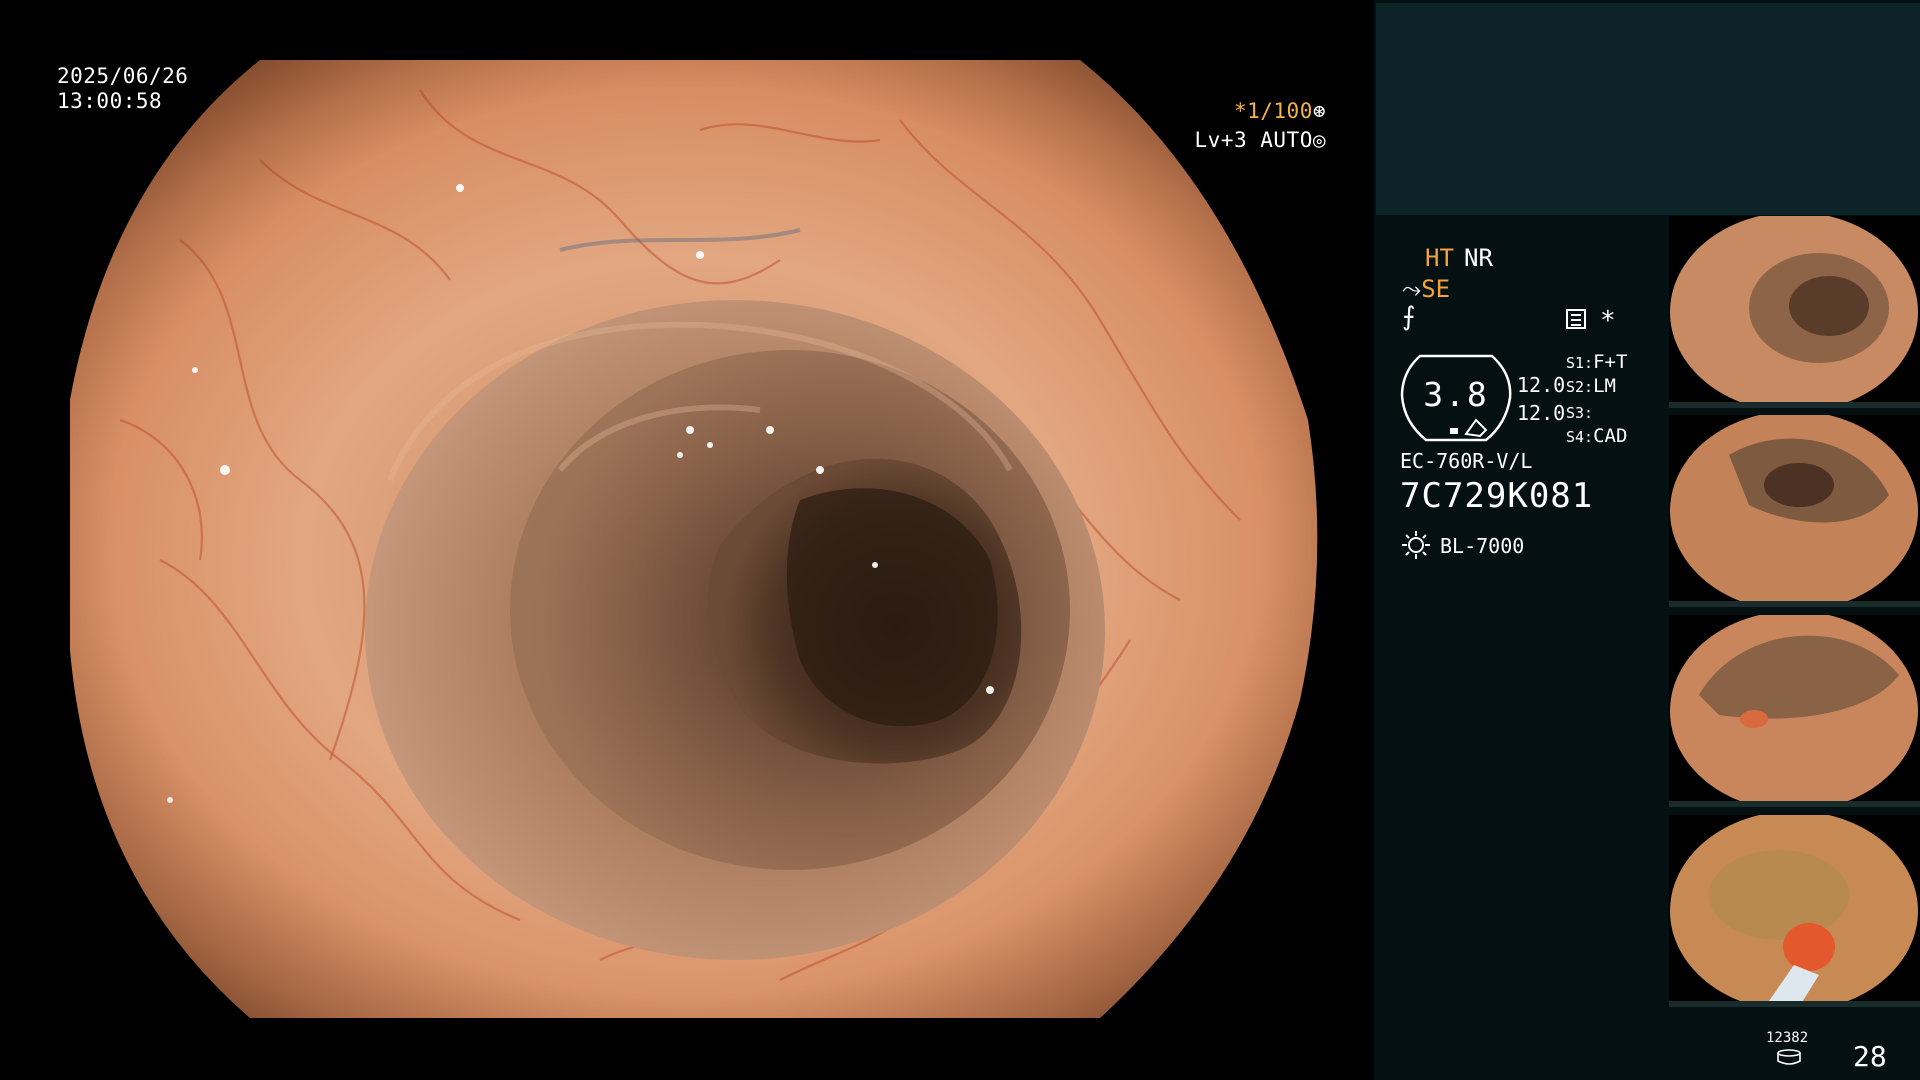 This screenshot has width=1920, height=1080. Describe the element at coordinates (1591, 386) in the screenshot. I see `switch-s2: S2:LM` at that location.